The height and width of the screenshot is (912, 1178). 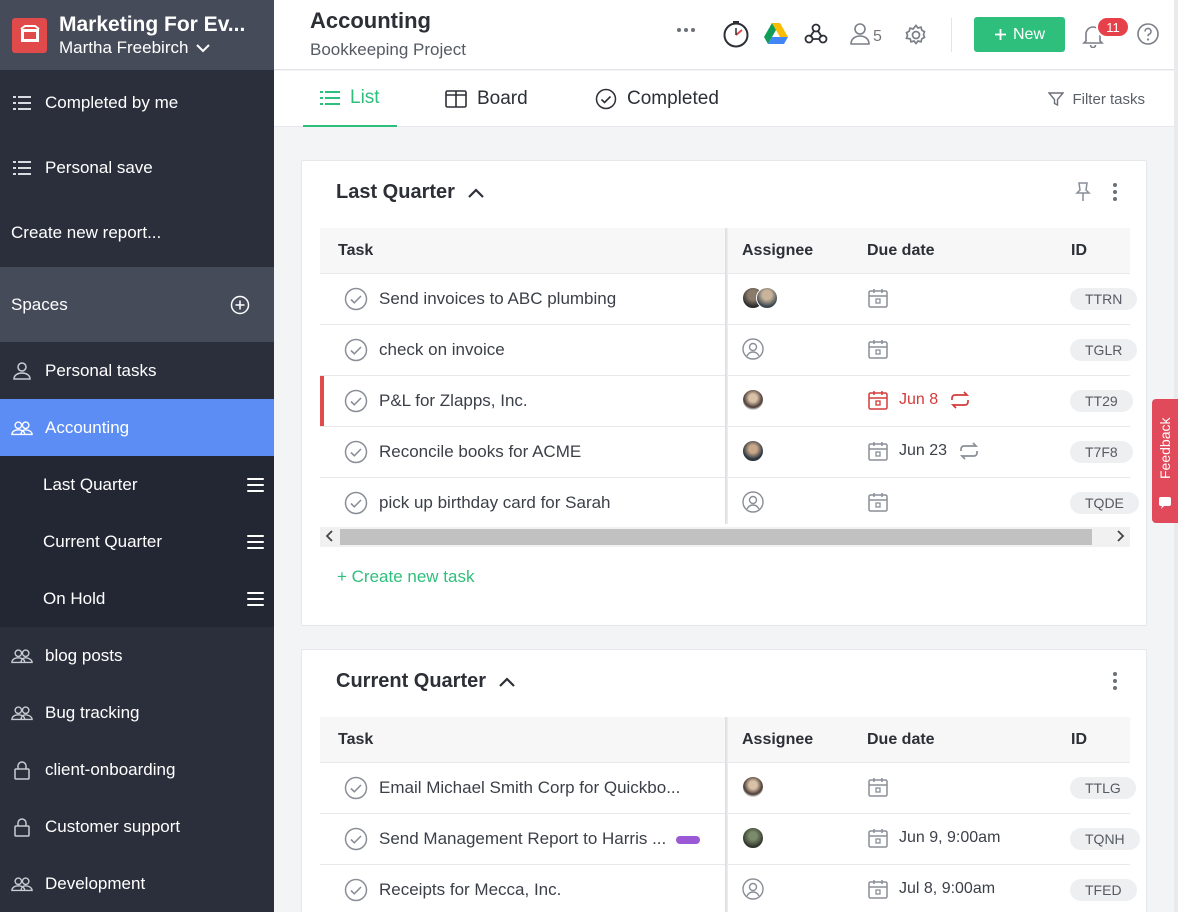 I want to click on task-name: check on invoice, so click(x=442, y=350).